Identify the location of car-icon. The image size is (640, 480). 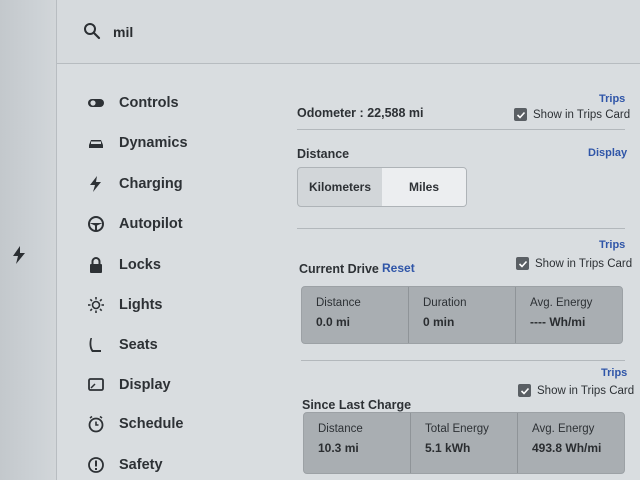
(96, 144).